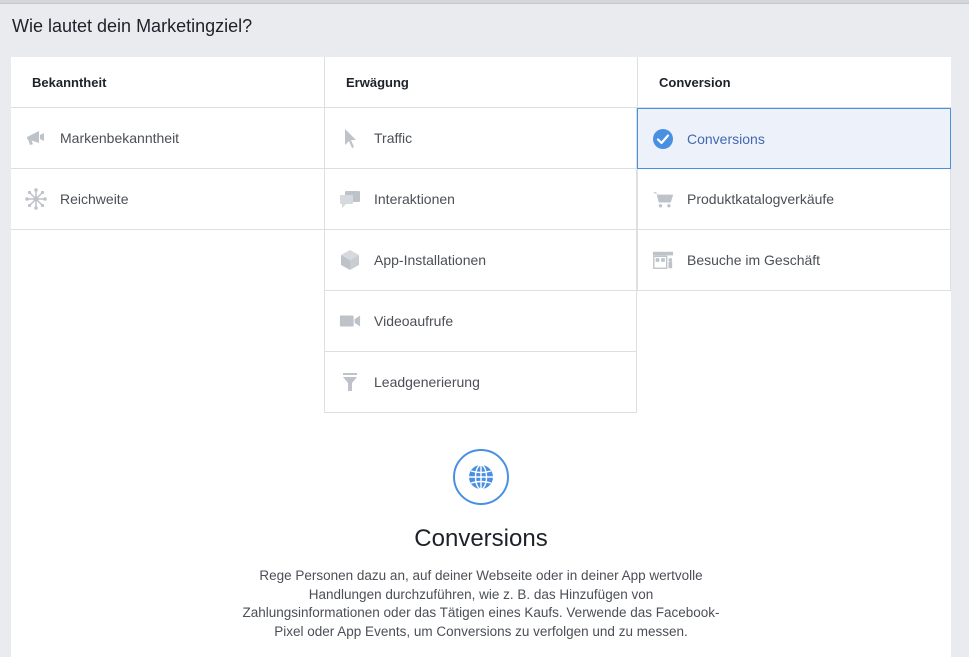 This screenshot has width=969, height=657. What do you see at coordinates (94, 199) in the screenshot?
I see `objective-label: Reichweite` at bounding box center [94, 199].